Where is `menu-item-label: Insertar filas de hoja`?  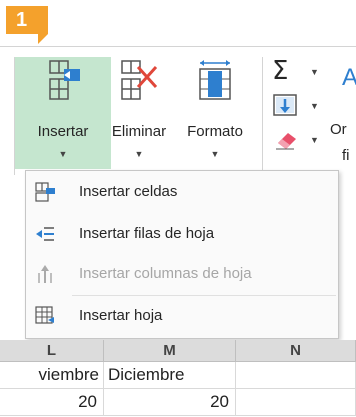 menu-item-label: Insertar filas de hoja is located at coordinates (147, 233).